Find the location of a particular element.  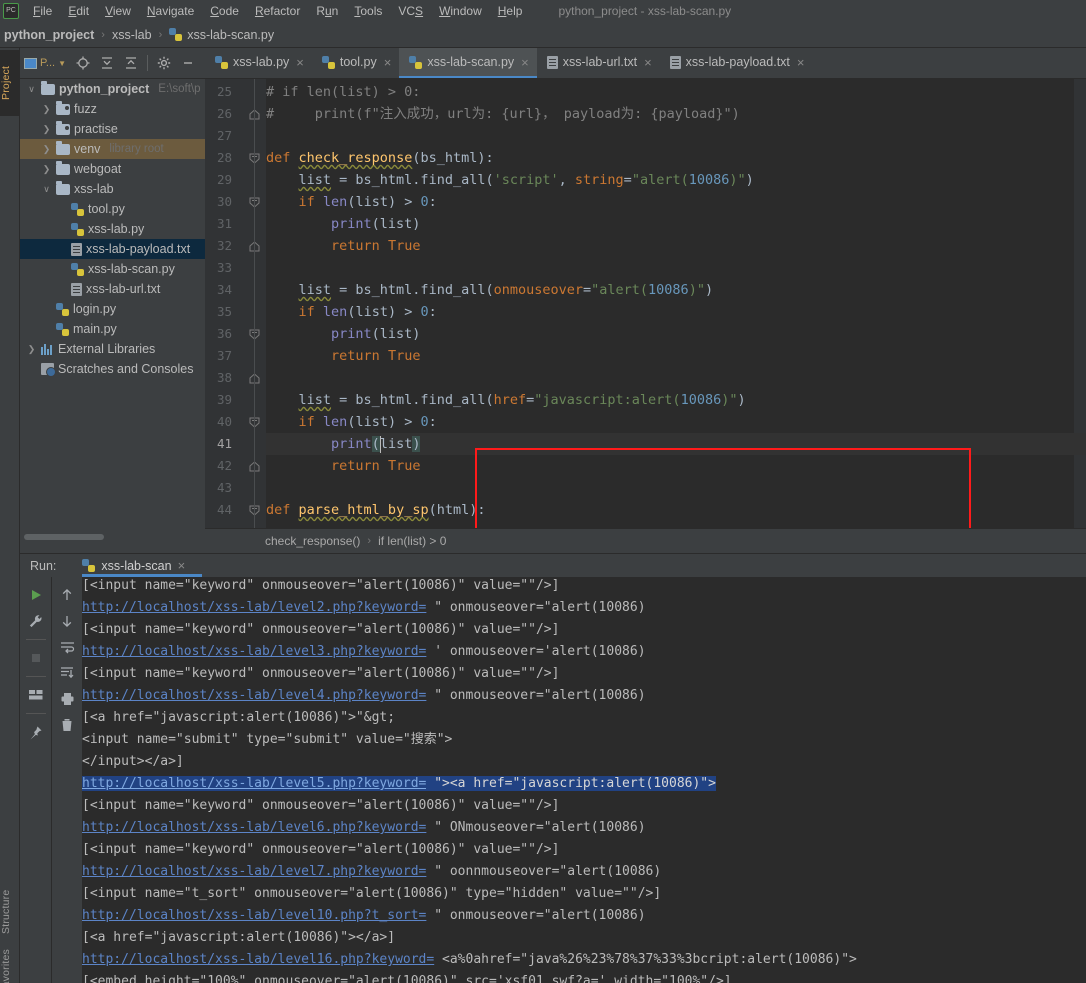

layout-icon is located at coordinates (36, 695).